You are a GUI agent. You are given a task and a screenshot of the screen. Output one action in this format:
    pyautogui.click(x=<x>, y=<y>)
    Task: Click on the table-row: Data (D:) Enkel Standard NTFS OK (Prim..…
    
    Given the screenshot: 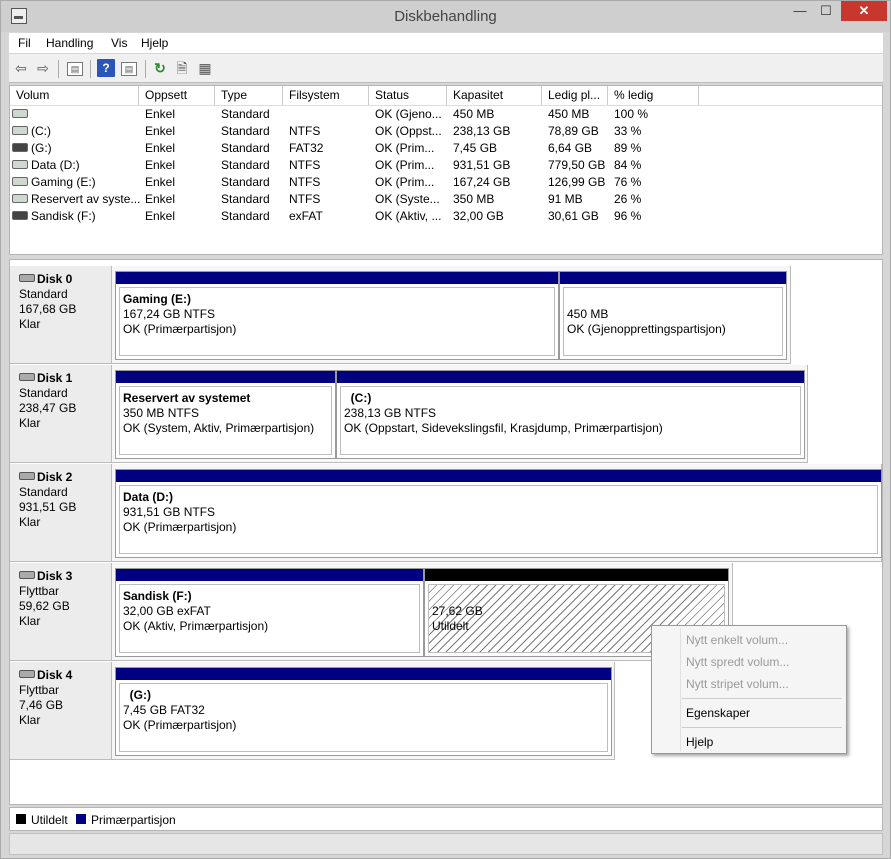 What is the action you would take?
    pyautogui.click(x=446, y=165)
    